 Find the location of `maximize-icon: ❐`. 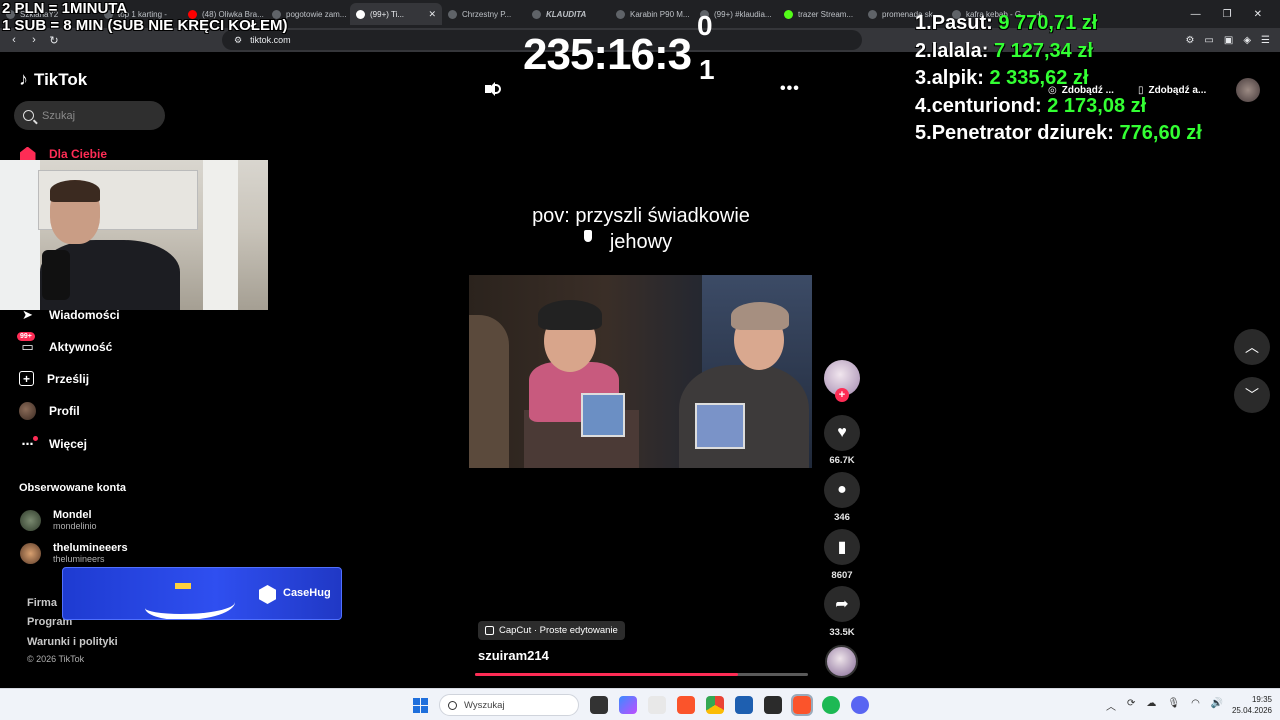

maximize-icon: ❐ is located at coordinates (1227, 14).